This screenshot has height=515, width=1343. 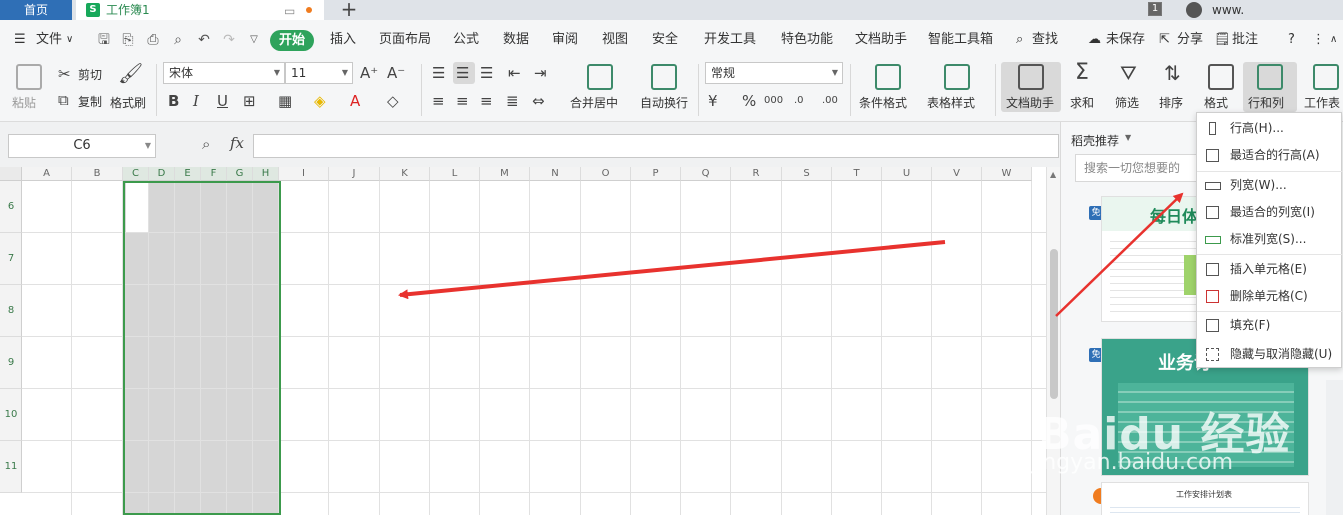 What do you see at coordinates (1333, 40) in the screenshot?
I see `collapse-ribbon-icon: ∧` at bounding box center [1333, 40].